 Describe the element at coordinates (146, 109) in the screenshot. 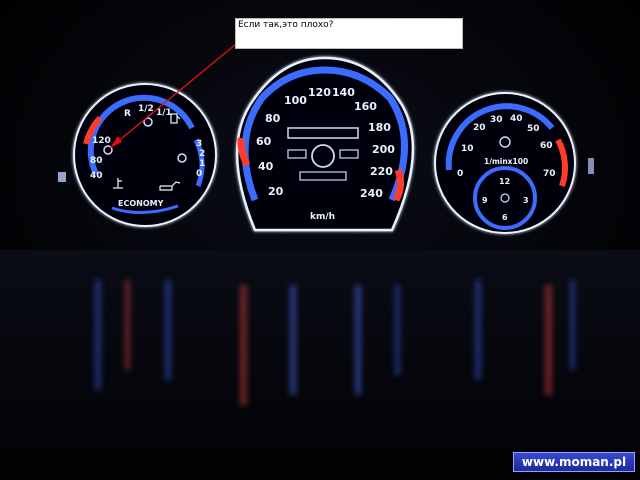

I see `fuel-label-half: 1/2` at that location.